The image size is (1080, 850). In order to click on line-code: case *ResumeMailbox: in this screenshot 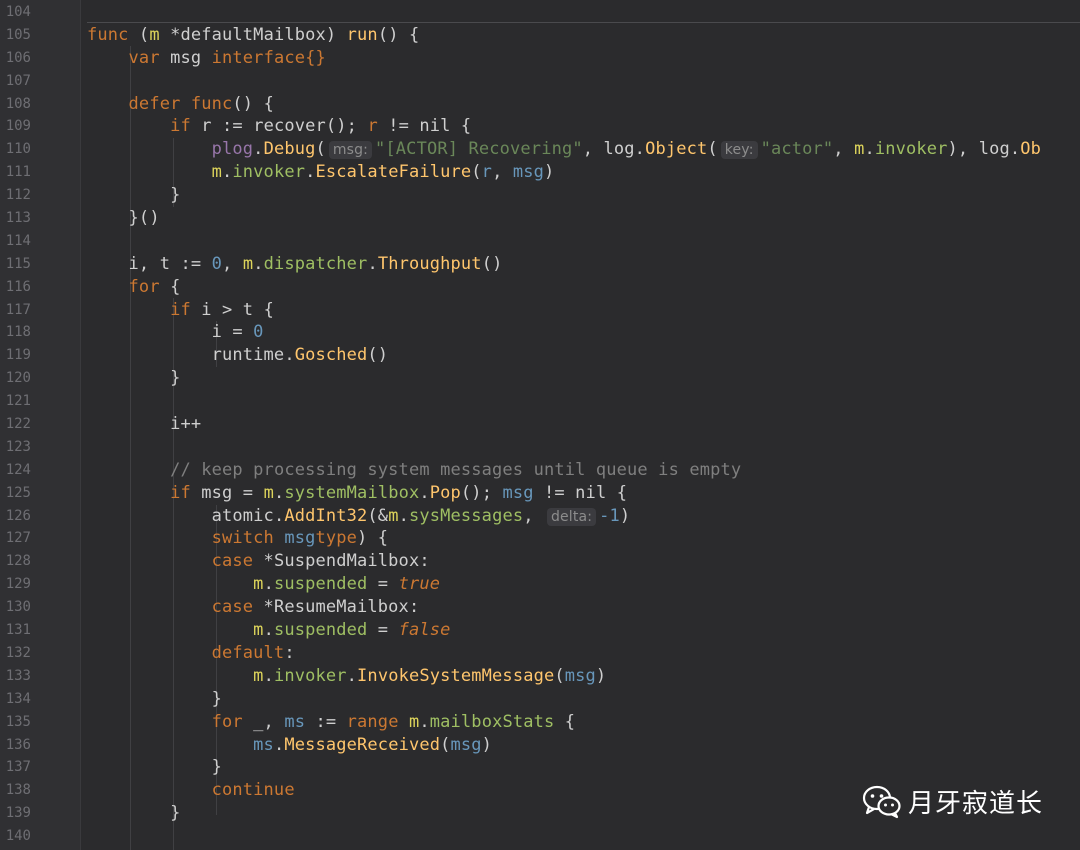, I will do `click(253, 607)`.